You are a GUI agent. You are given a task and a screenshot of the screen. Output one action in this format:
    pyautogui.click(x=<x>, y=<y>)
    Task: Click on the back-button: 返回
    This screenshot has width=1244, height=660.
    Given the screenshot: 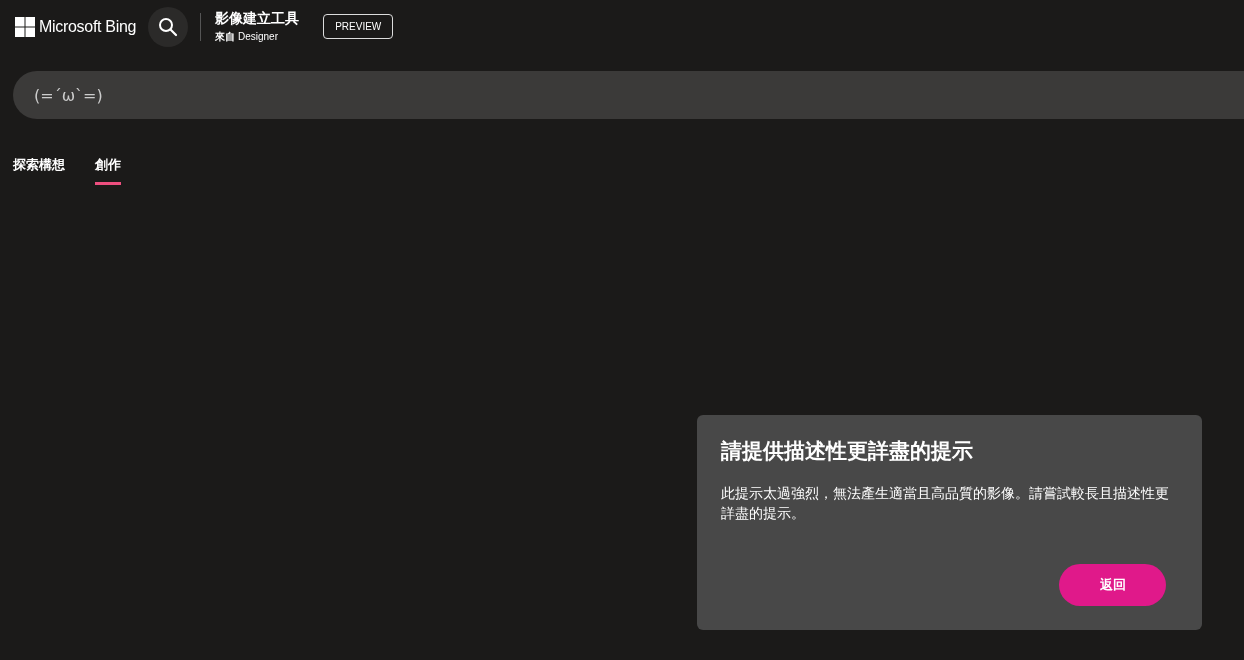 What is the action you would take?
    pyautogui.click(x=1112, y=585)
    